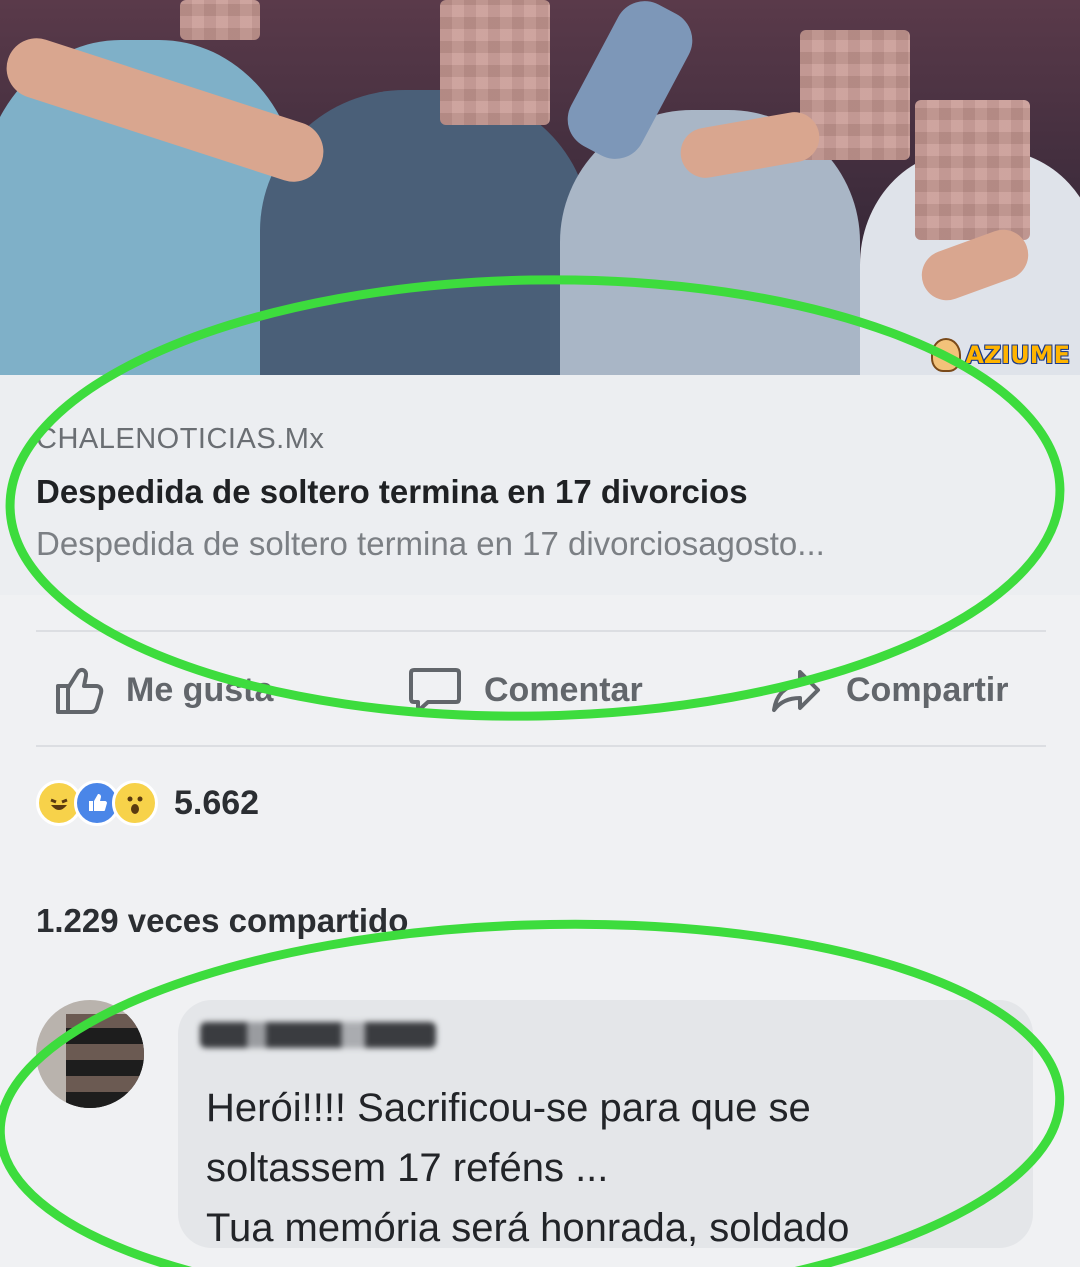  I want to click on share-button: Compartir, so click(889, 690).